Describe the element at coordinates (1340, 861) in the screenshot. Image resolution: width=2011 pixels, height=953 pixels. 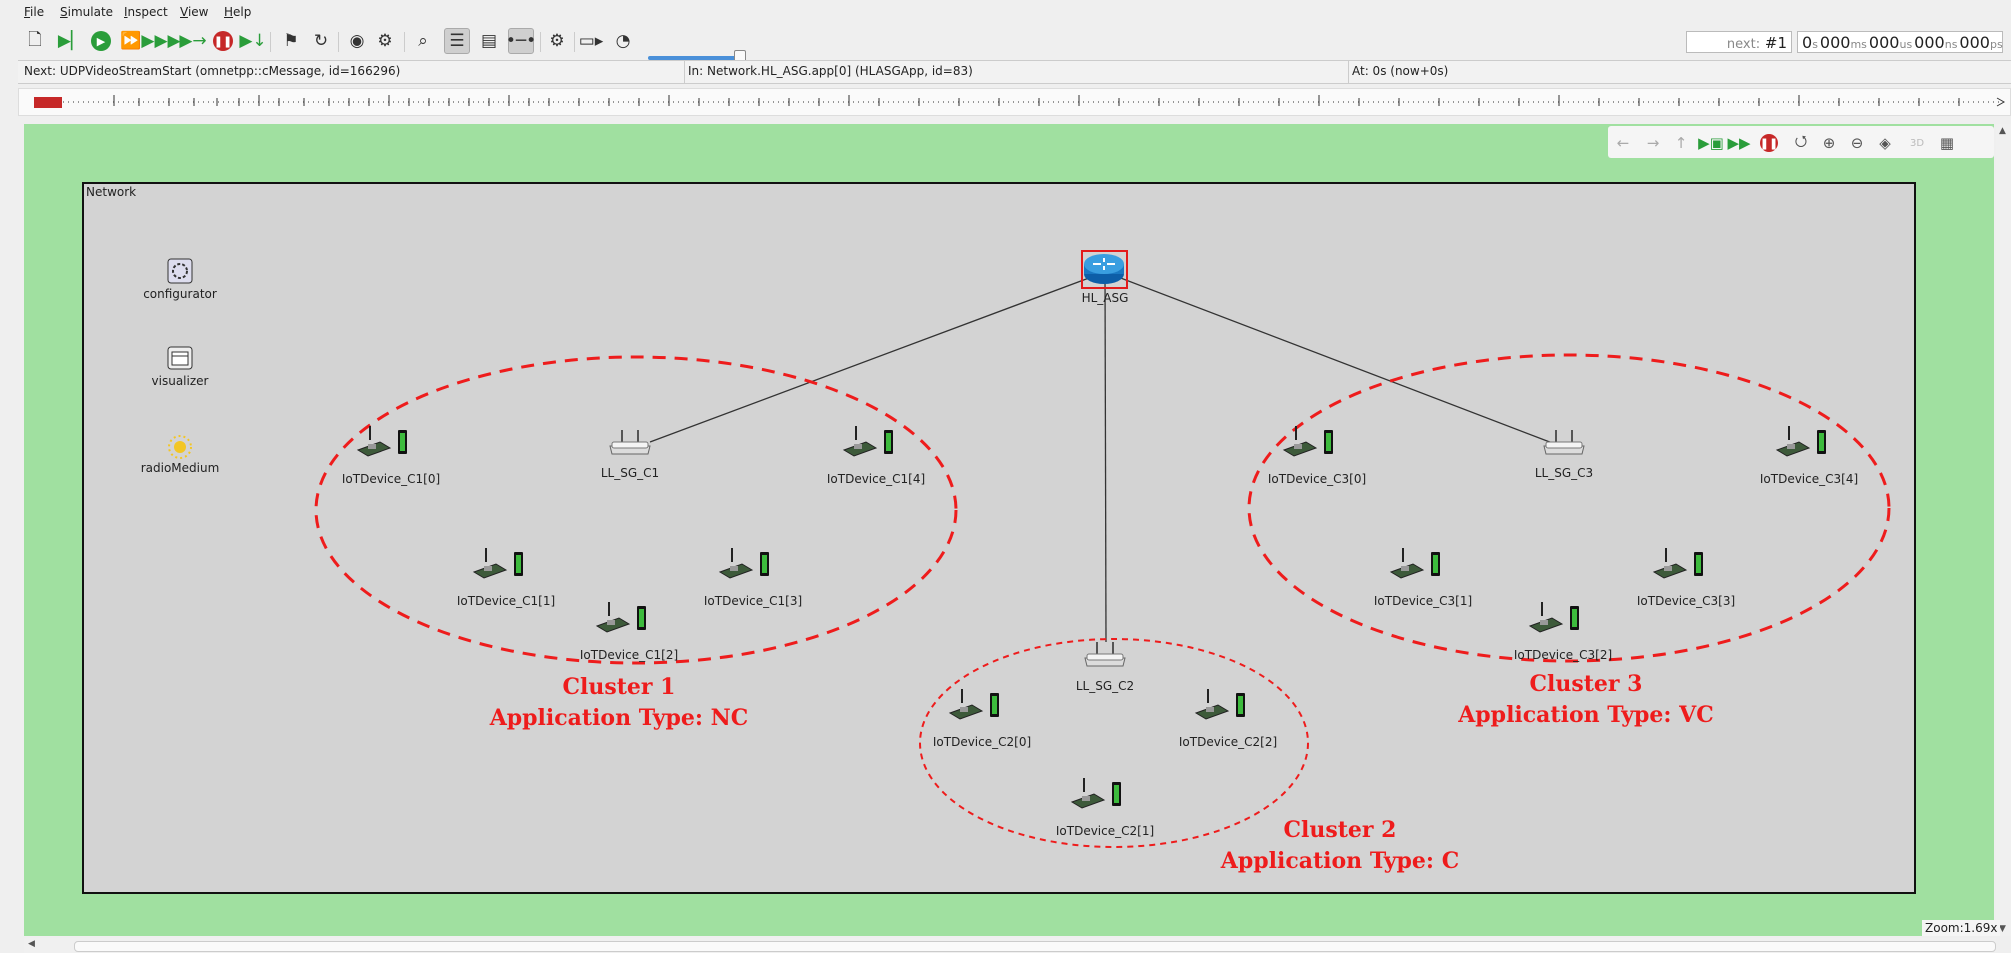
I see `cluster-2-app-type: Application Type: C` at that location.